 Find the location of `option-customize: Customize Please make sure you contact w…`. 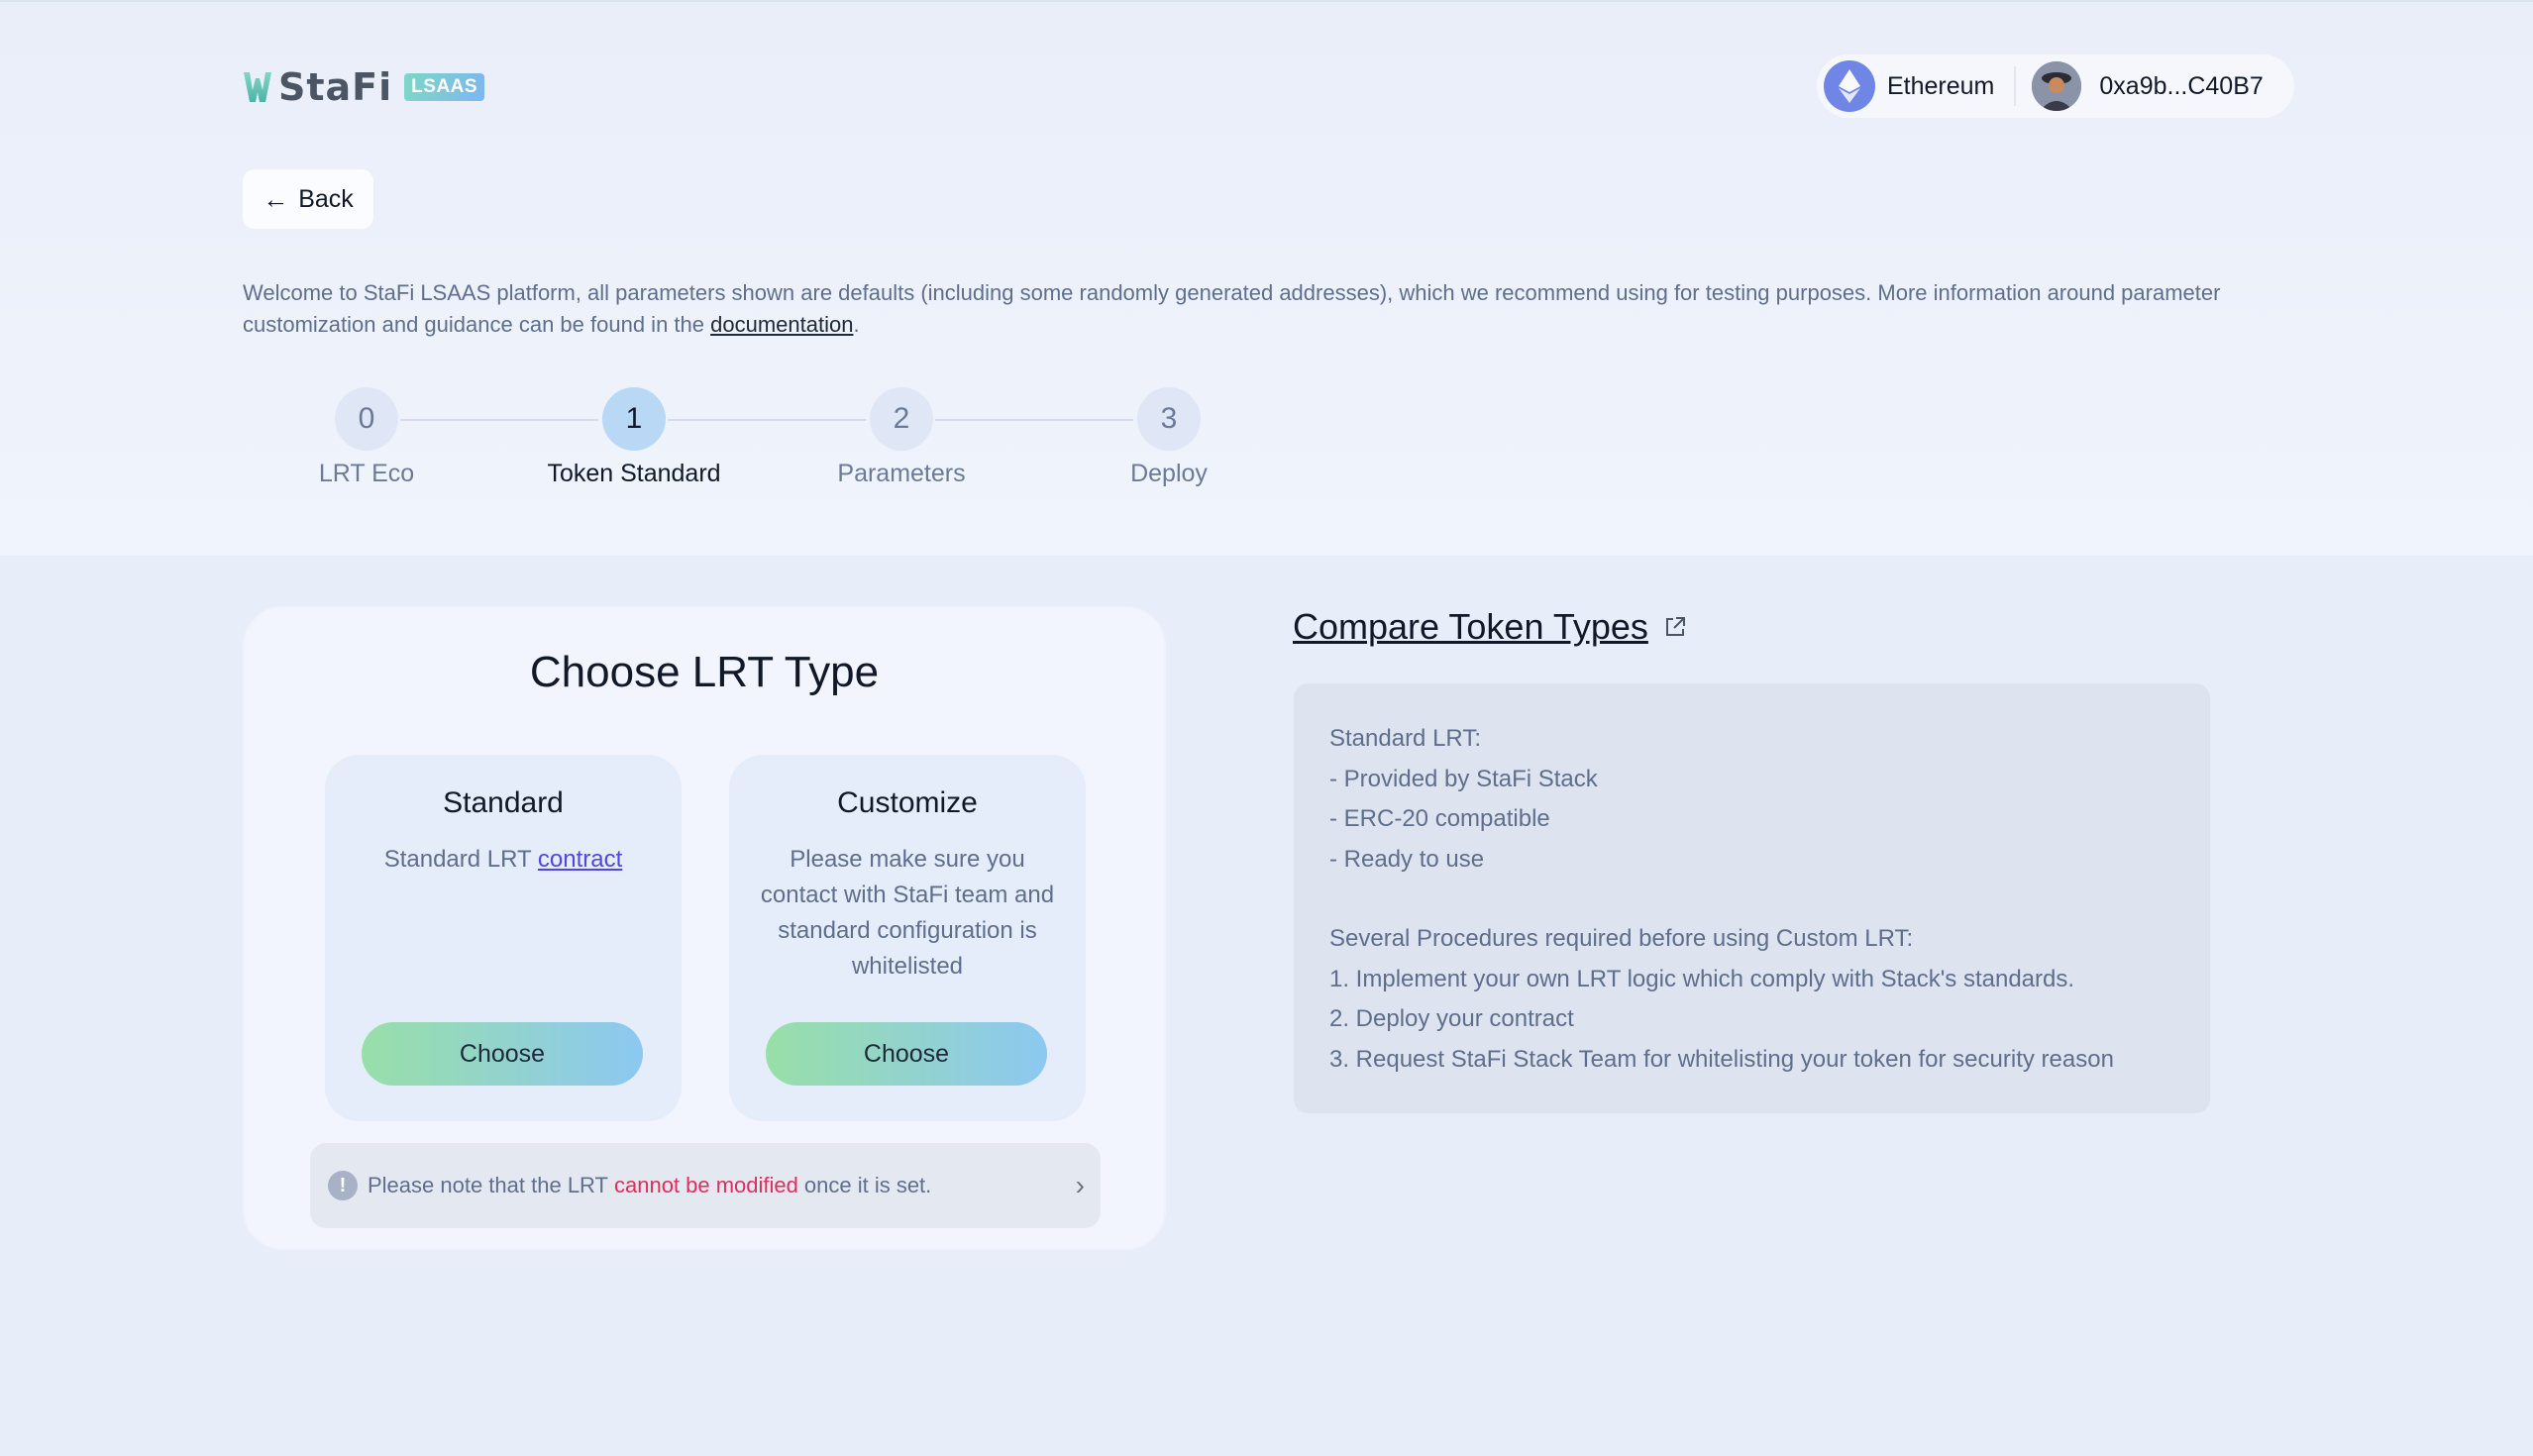

option-customize: Customize Please make sure you contact w… is located at coordinates (908, 938).